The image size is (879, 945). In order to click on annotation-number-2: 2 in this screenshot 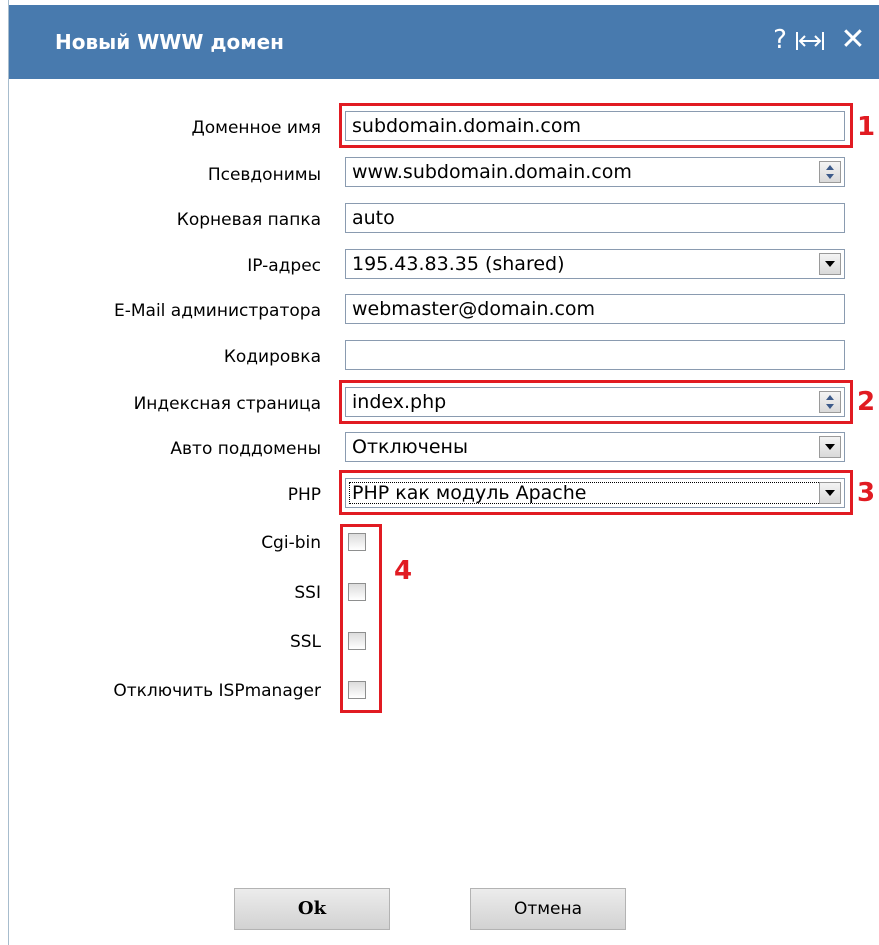, I will do `click(866, 402)`.